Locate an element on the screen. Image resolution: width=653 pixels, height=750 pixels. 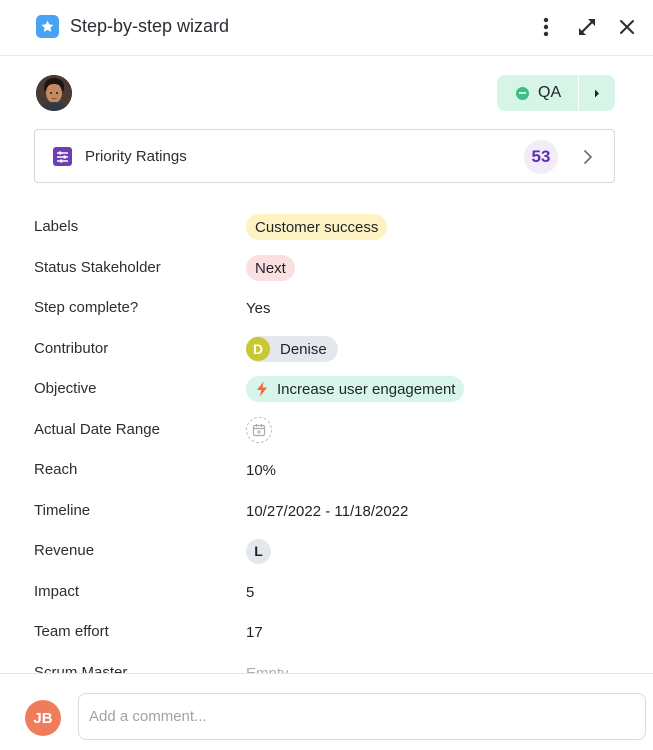
priority-ratings-card: Priority Ratings 53 is located at coordinates (324, 156).